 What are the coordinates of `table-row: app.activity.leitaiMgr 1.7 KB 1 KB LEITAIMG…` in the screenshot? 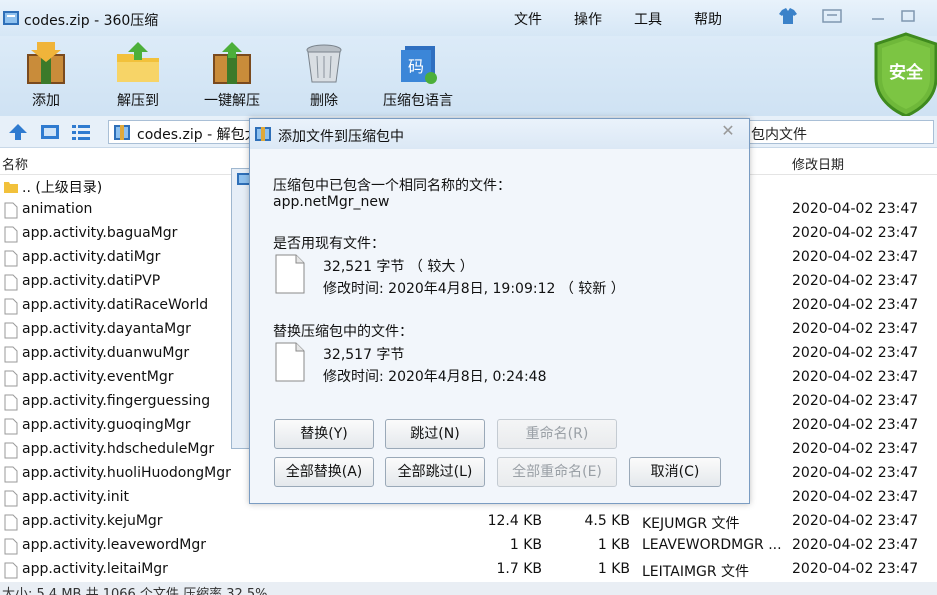 It's located at (468, 570).